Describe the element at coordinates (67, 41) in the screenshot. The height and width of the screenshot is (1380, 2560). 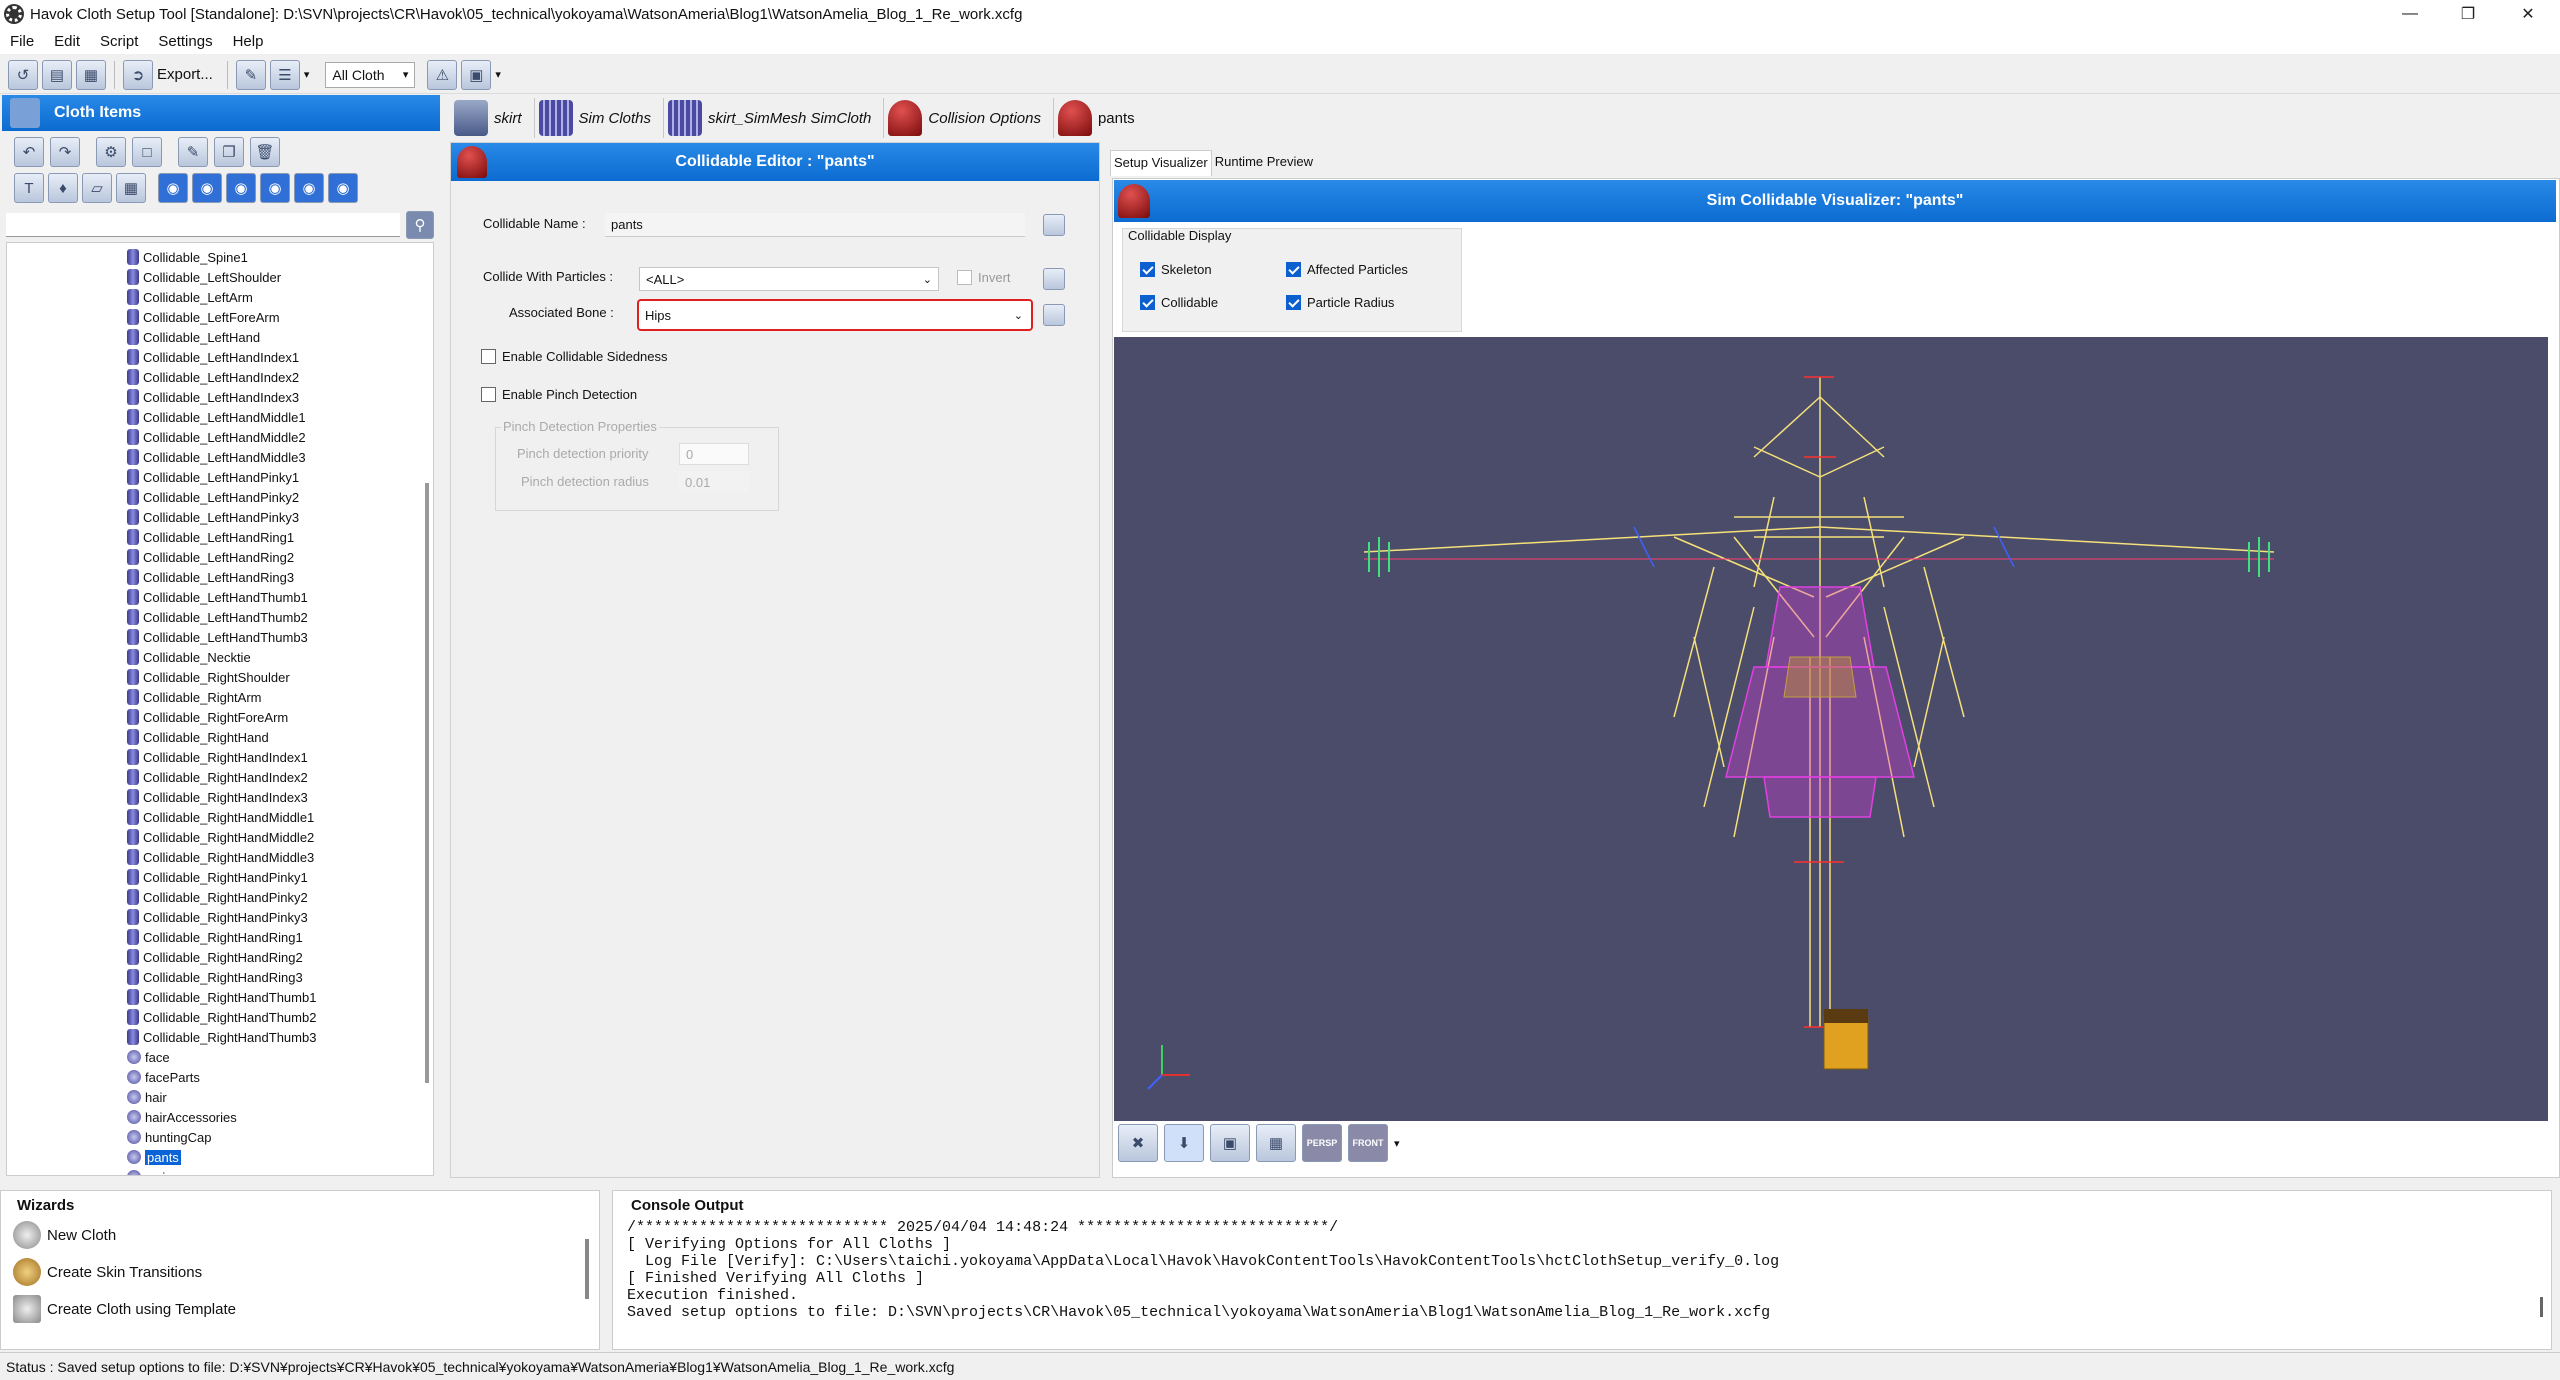
I see `menu-edit: Edit` at that location.